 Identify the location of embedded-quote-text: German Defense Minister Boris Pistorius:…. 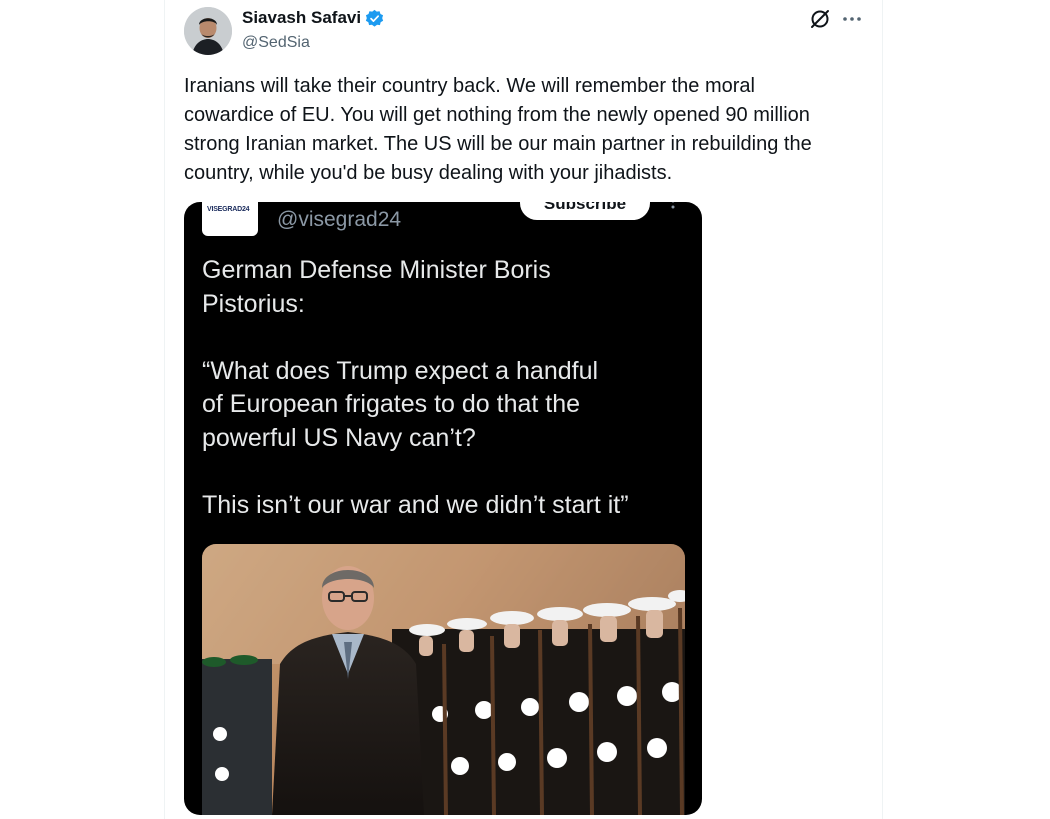
(415, 387).